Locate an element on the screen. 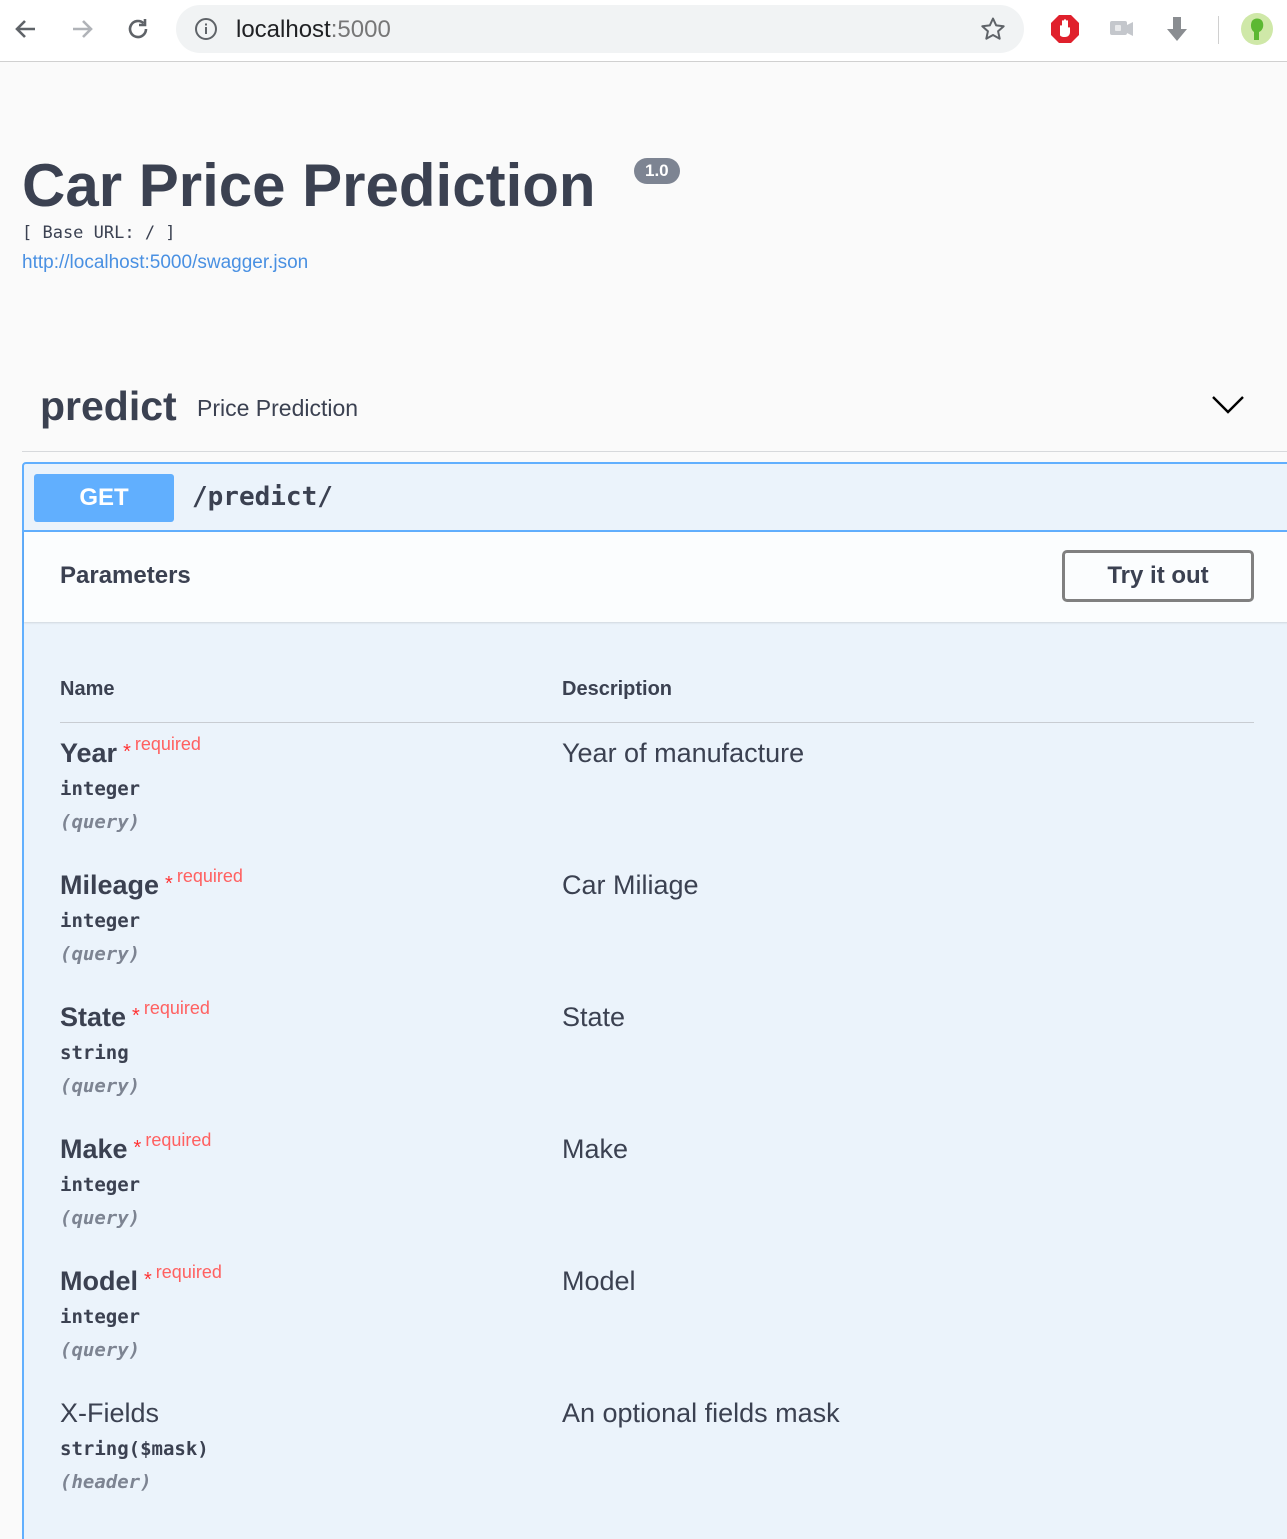 The height and width of the screenshot is (1539, 1287). download-arrow-icon is located at coordinates (1177, 29).